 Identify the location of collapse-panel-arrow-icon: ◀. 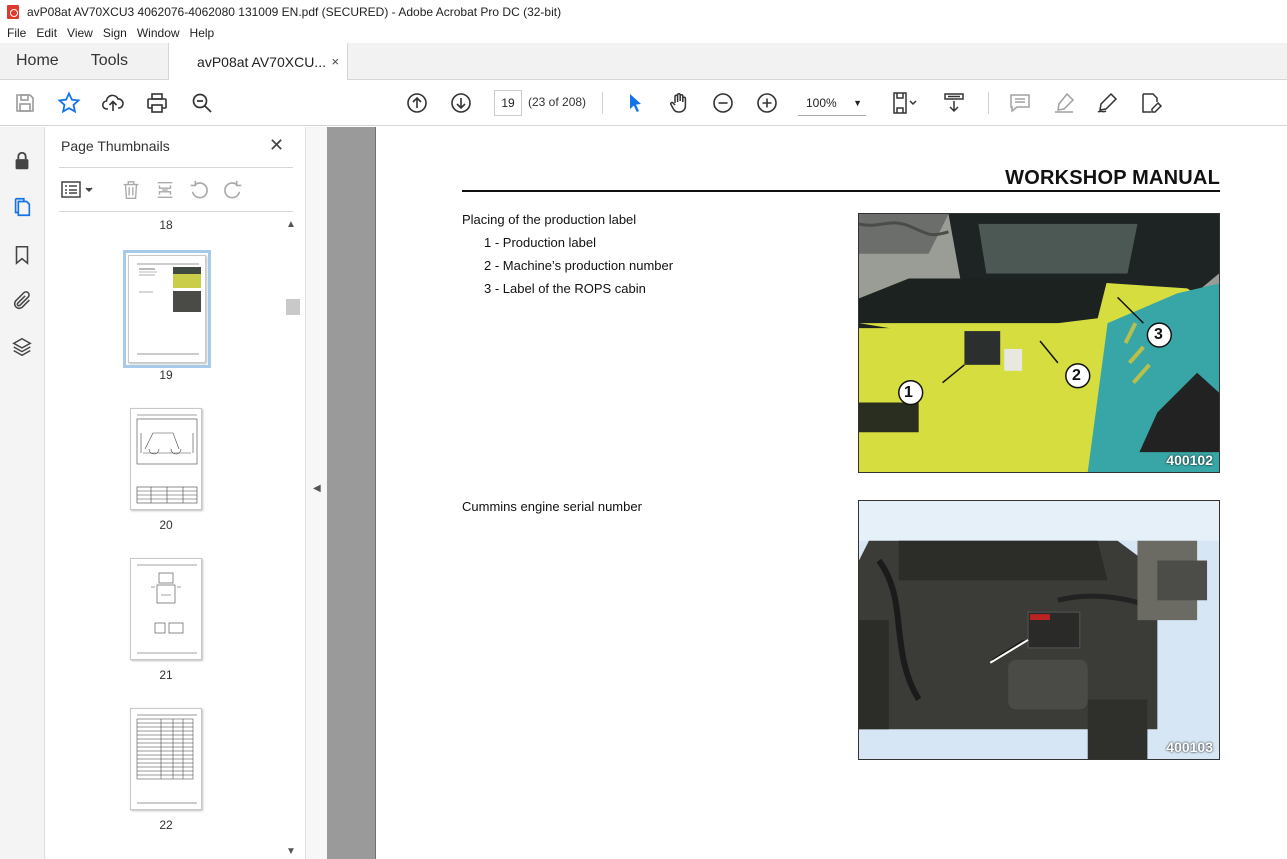
(317, 488).